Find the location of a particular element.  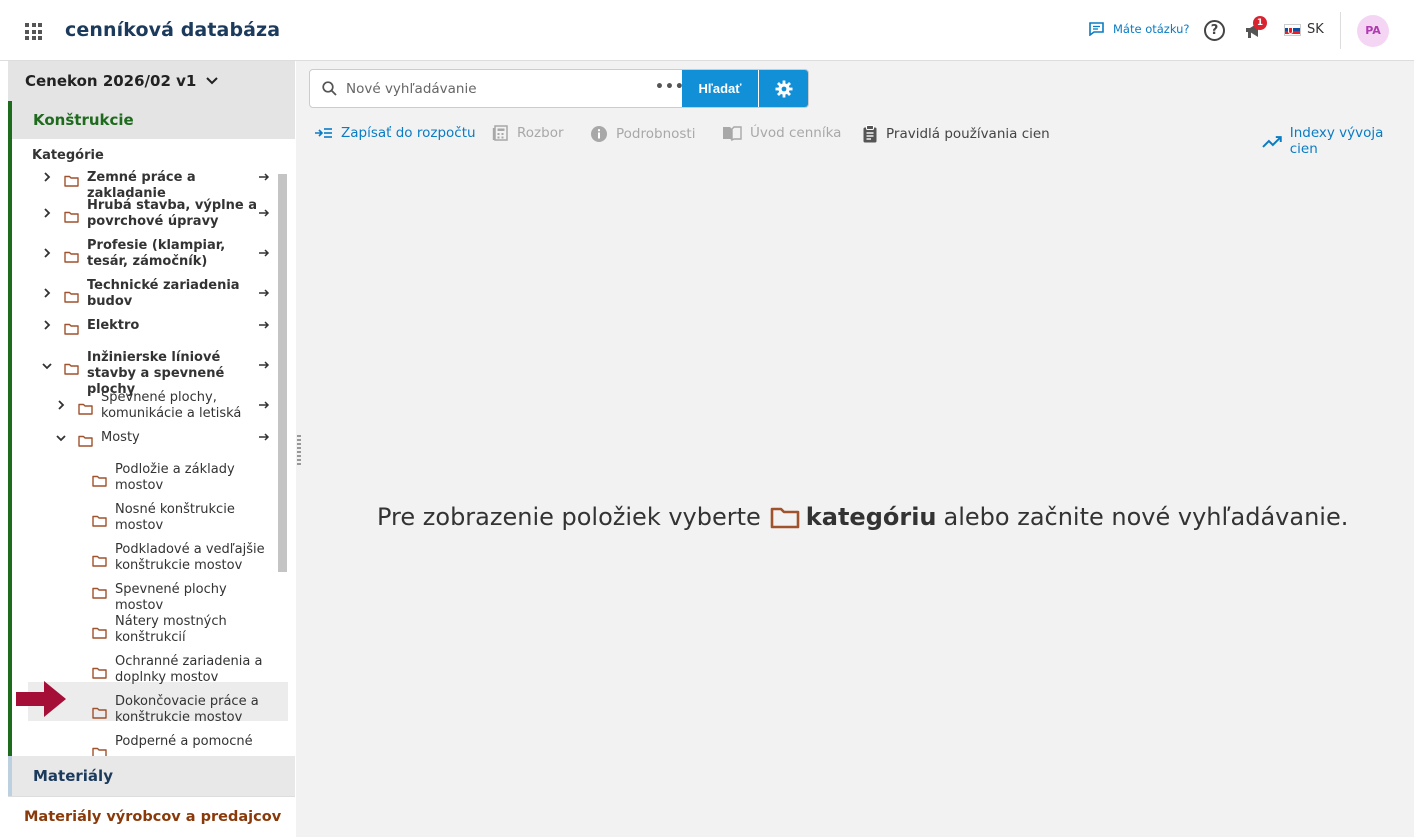

details-label: Podrobnosti is located at coordinates (656, 134).